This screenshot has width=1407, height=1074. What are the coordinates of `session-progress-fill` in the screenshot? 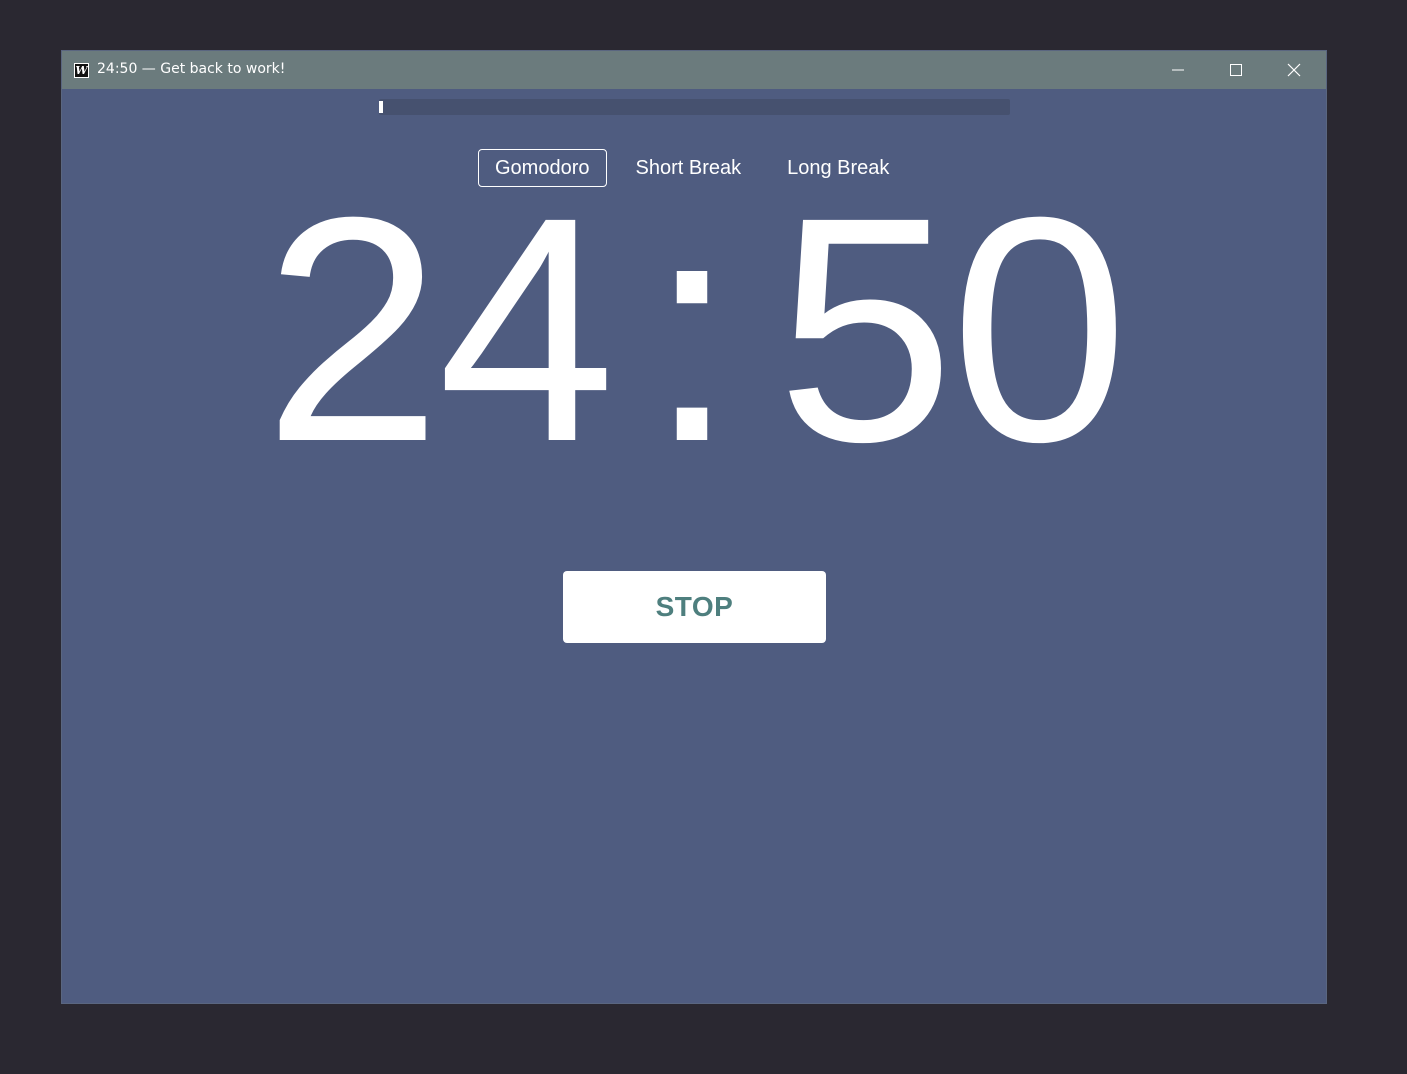 It's located at (381, 107).